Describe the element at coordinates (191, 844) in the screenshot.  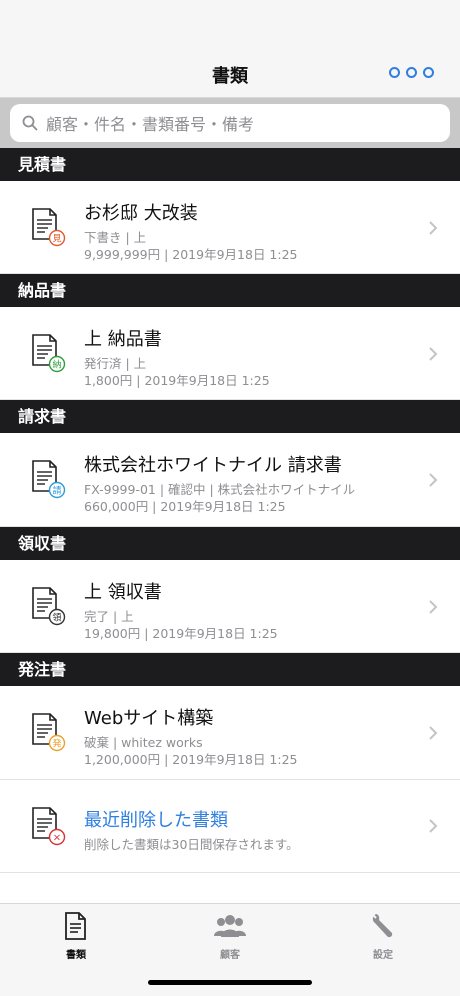
I see `recently-deleted-note: 削除した書類は30日間保存されます。` at that location.